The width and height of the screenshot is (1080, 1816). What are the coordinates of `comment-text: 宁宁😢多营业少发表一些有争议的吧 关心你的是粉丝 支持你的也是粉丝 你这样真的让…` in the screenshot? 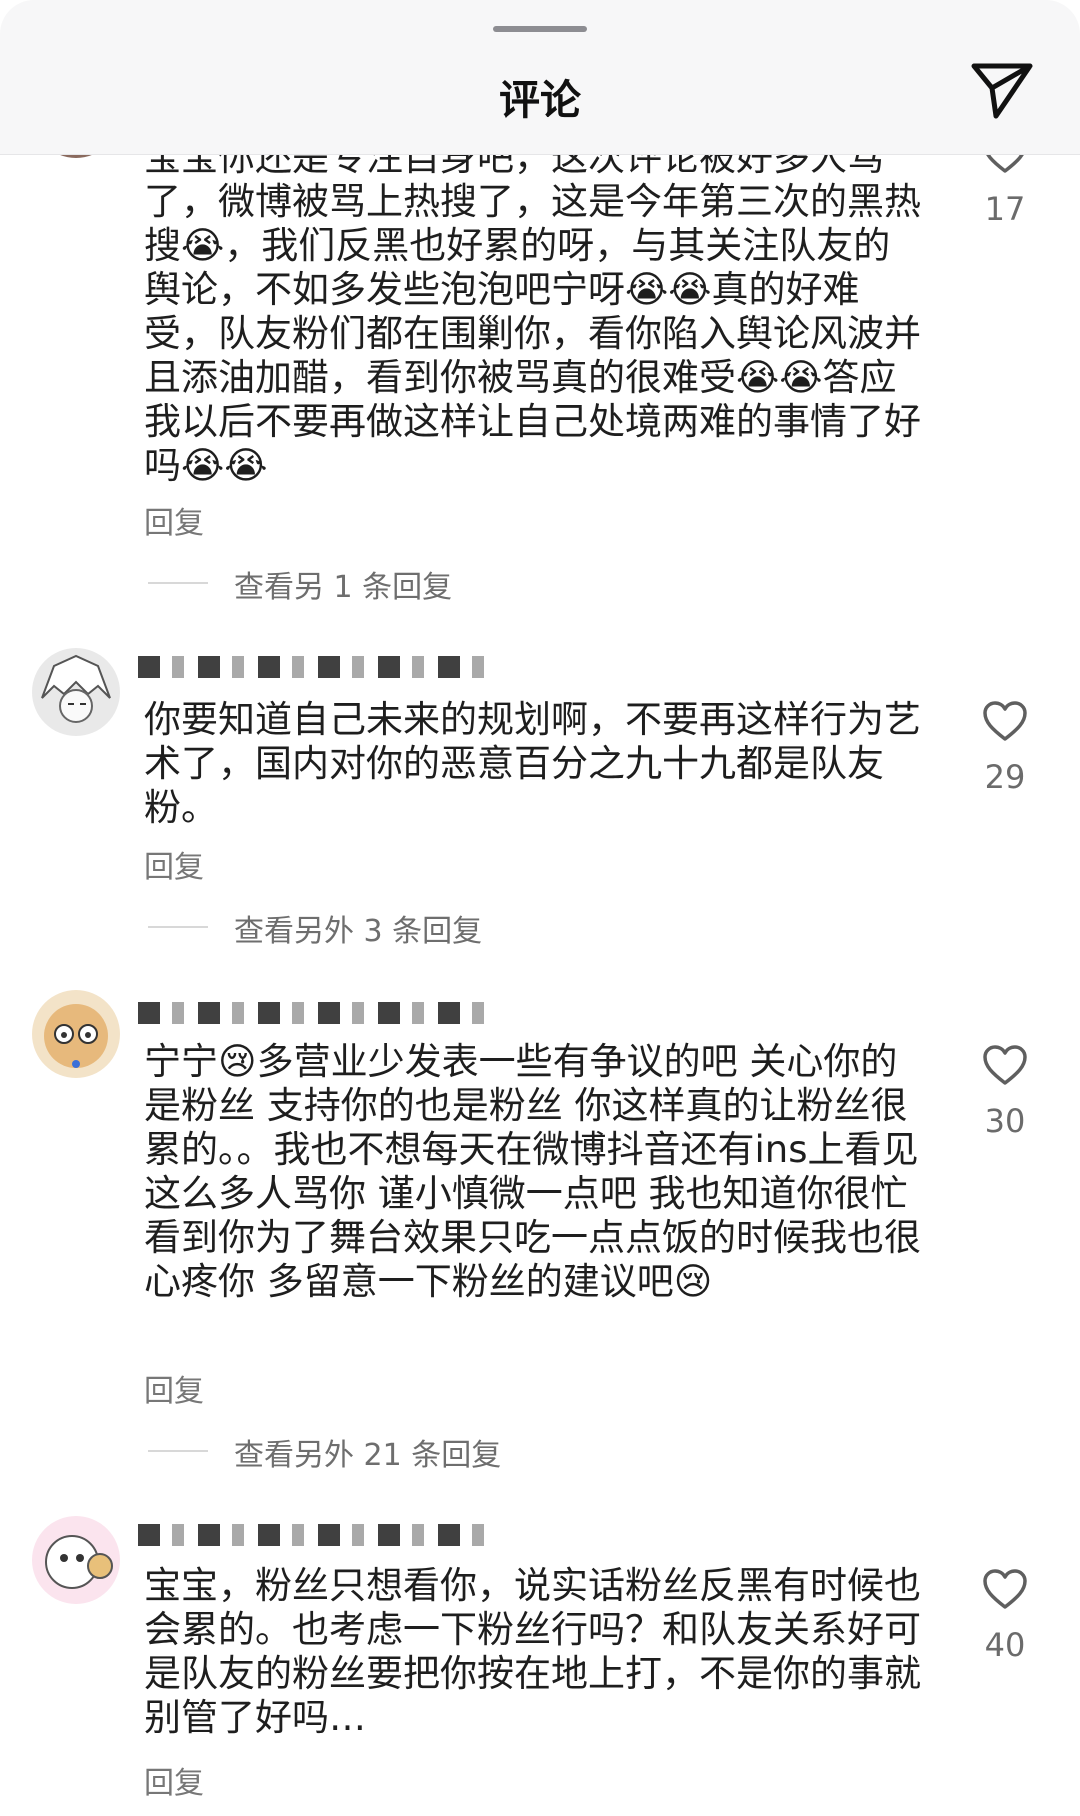 It's located at (532, 1171).